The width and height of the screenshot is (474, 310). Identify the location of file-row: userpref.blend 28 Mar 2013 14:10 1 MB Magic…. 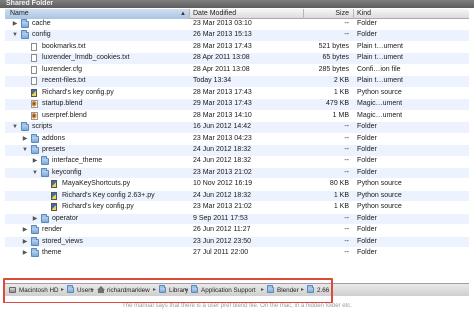
(237, 116).